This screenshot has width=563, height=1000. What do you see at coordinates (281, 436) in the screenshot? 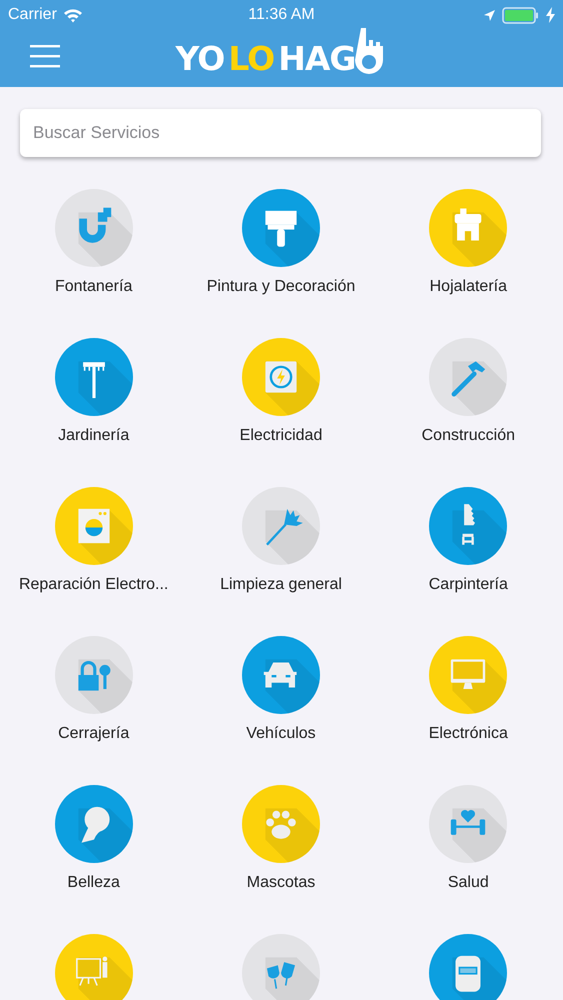
I see `service-label: Electricidad` at bounding box center [281, 436].